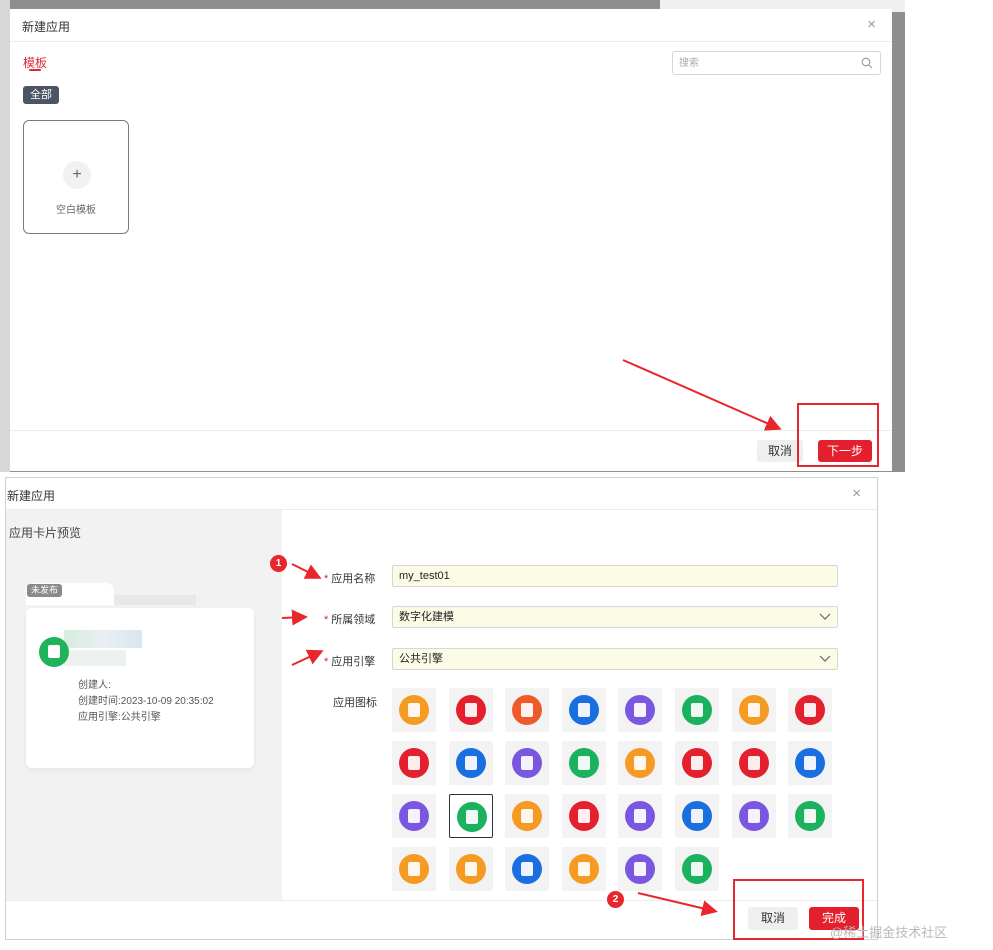 The height and width of the screenshot is (950, 993). What do you see at coordinates (838, 435) in the screenshot?
I see `highlight-box-next` at bounding box center [838, 435].